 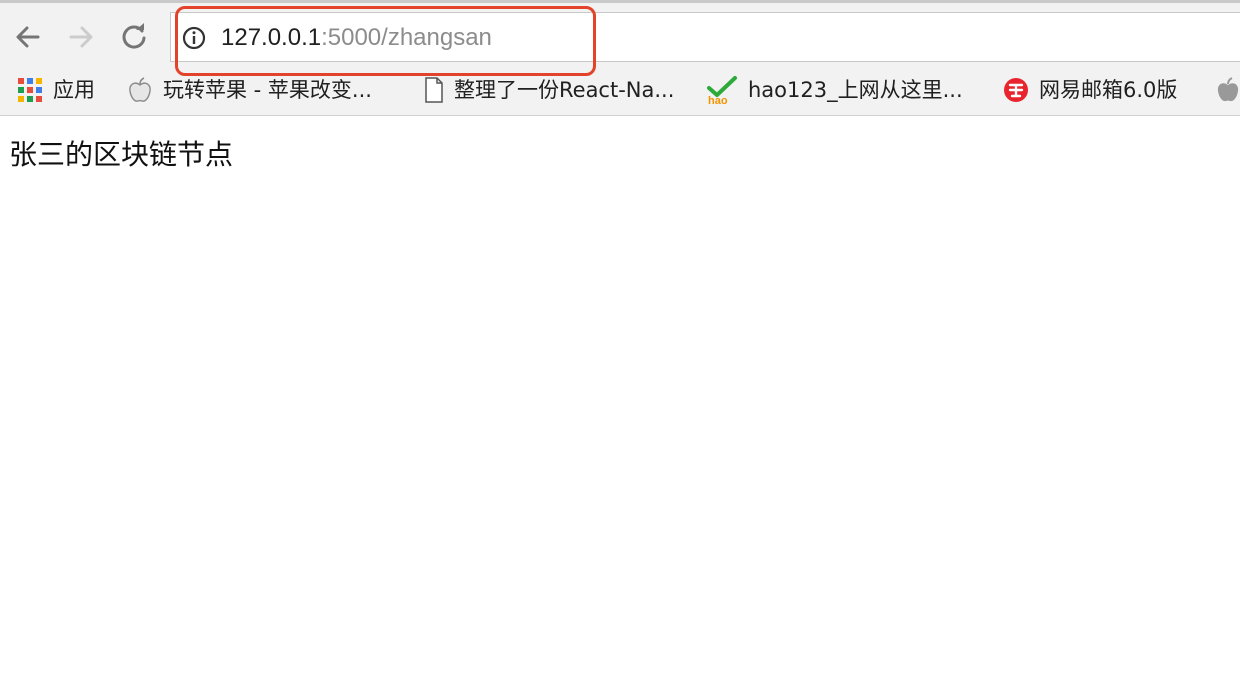 What do you see at coordinates (705, 37) in the screenshot?
I see `address-bar: 127.0.0.1:5000/zhangsan` at bounding box center [705, 37].